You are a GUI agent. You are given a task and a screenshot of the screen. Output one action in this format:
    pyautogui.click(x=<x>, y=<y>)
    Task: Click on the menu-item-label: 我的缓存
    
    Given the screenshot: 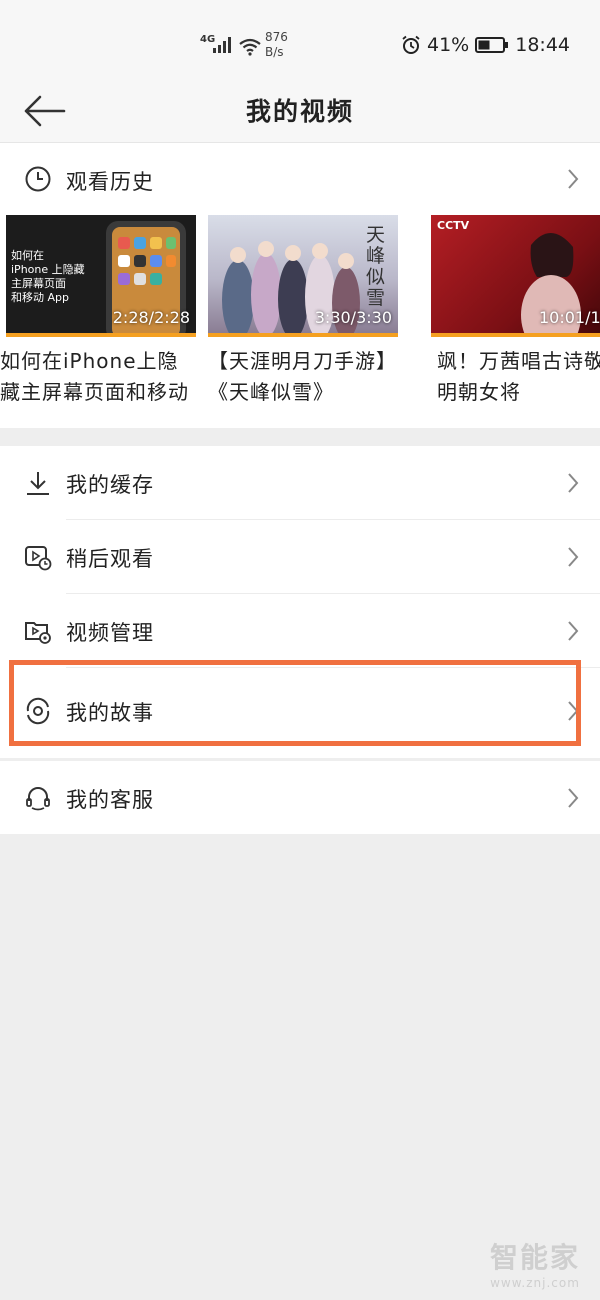 What is the action you would take?
    pyautogui.click(x=110, y=485)
    